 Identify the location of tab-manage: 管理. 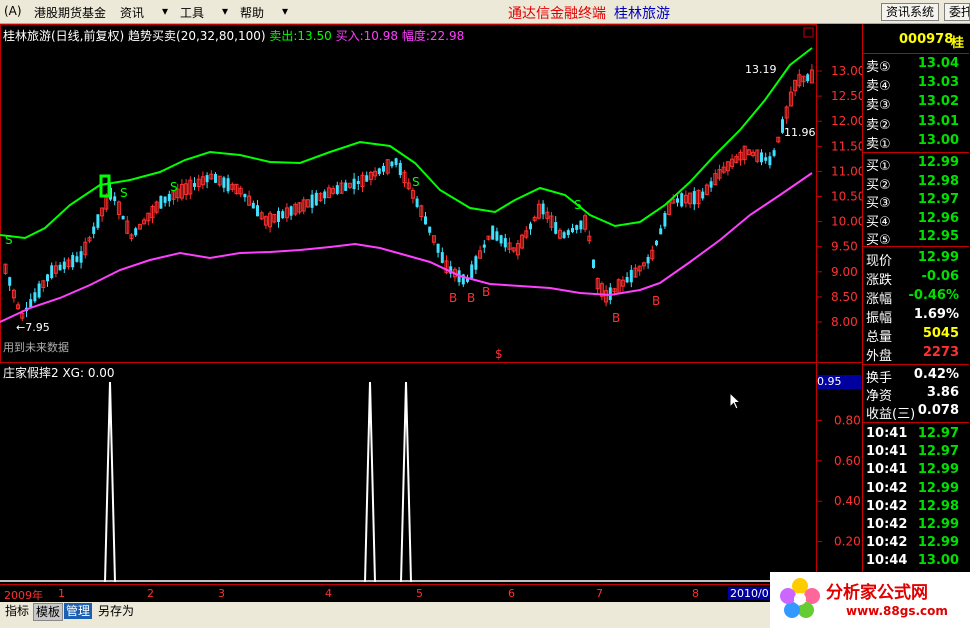
(78, 611).